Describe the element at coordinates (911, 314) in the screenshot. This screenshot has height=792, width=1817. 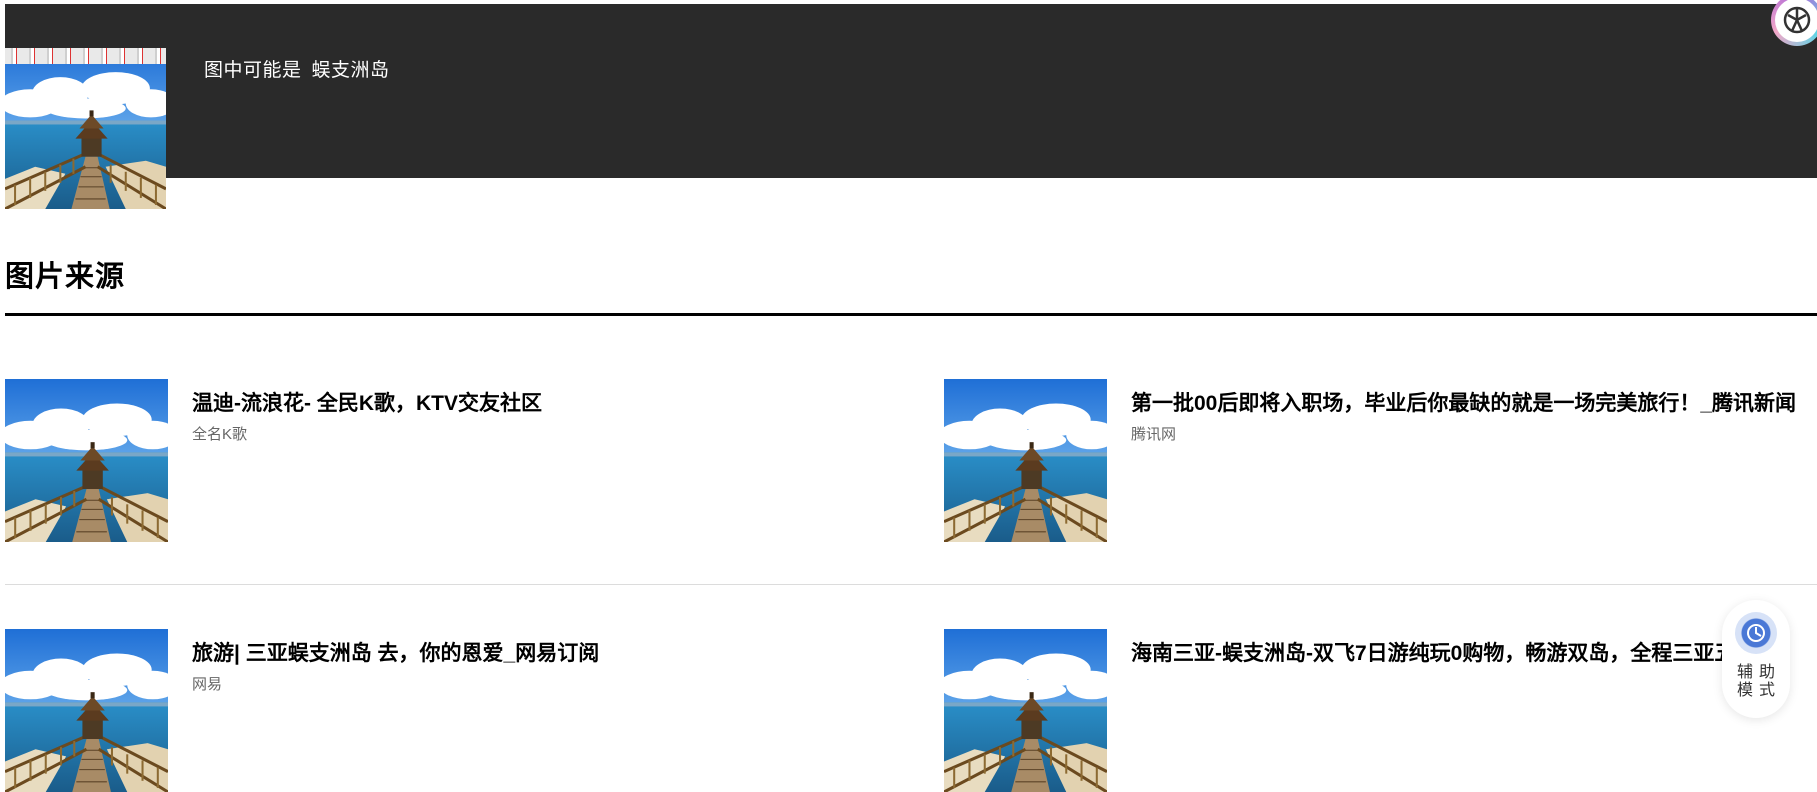
I see `section-divider` at that location.